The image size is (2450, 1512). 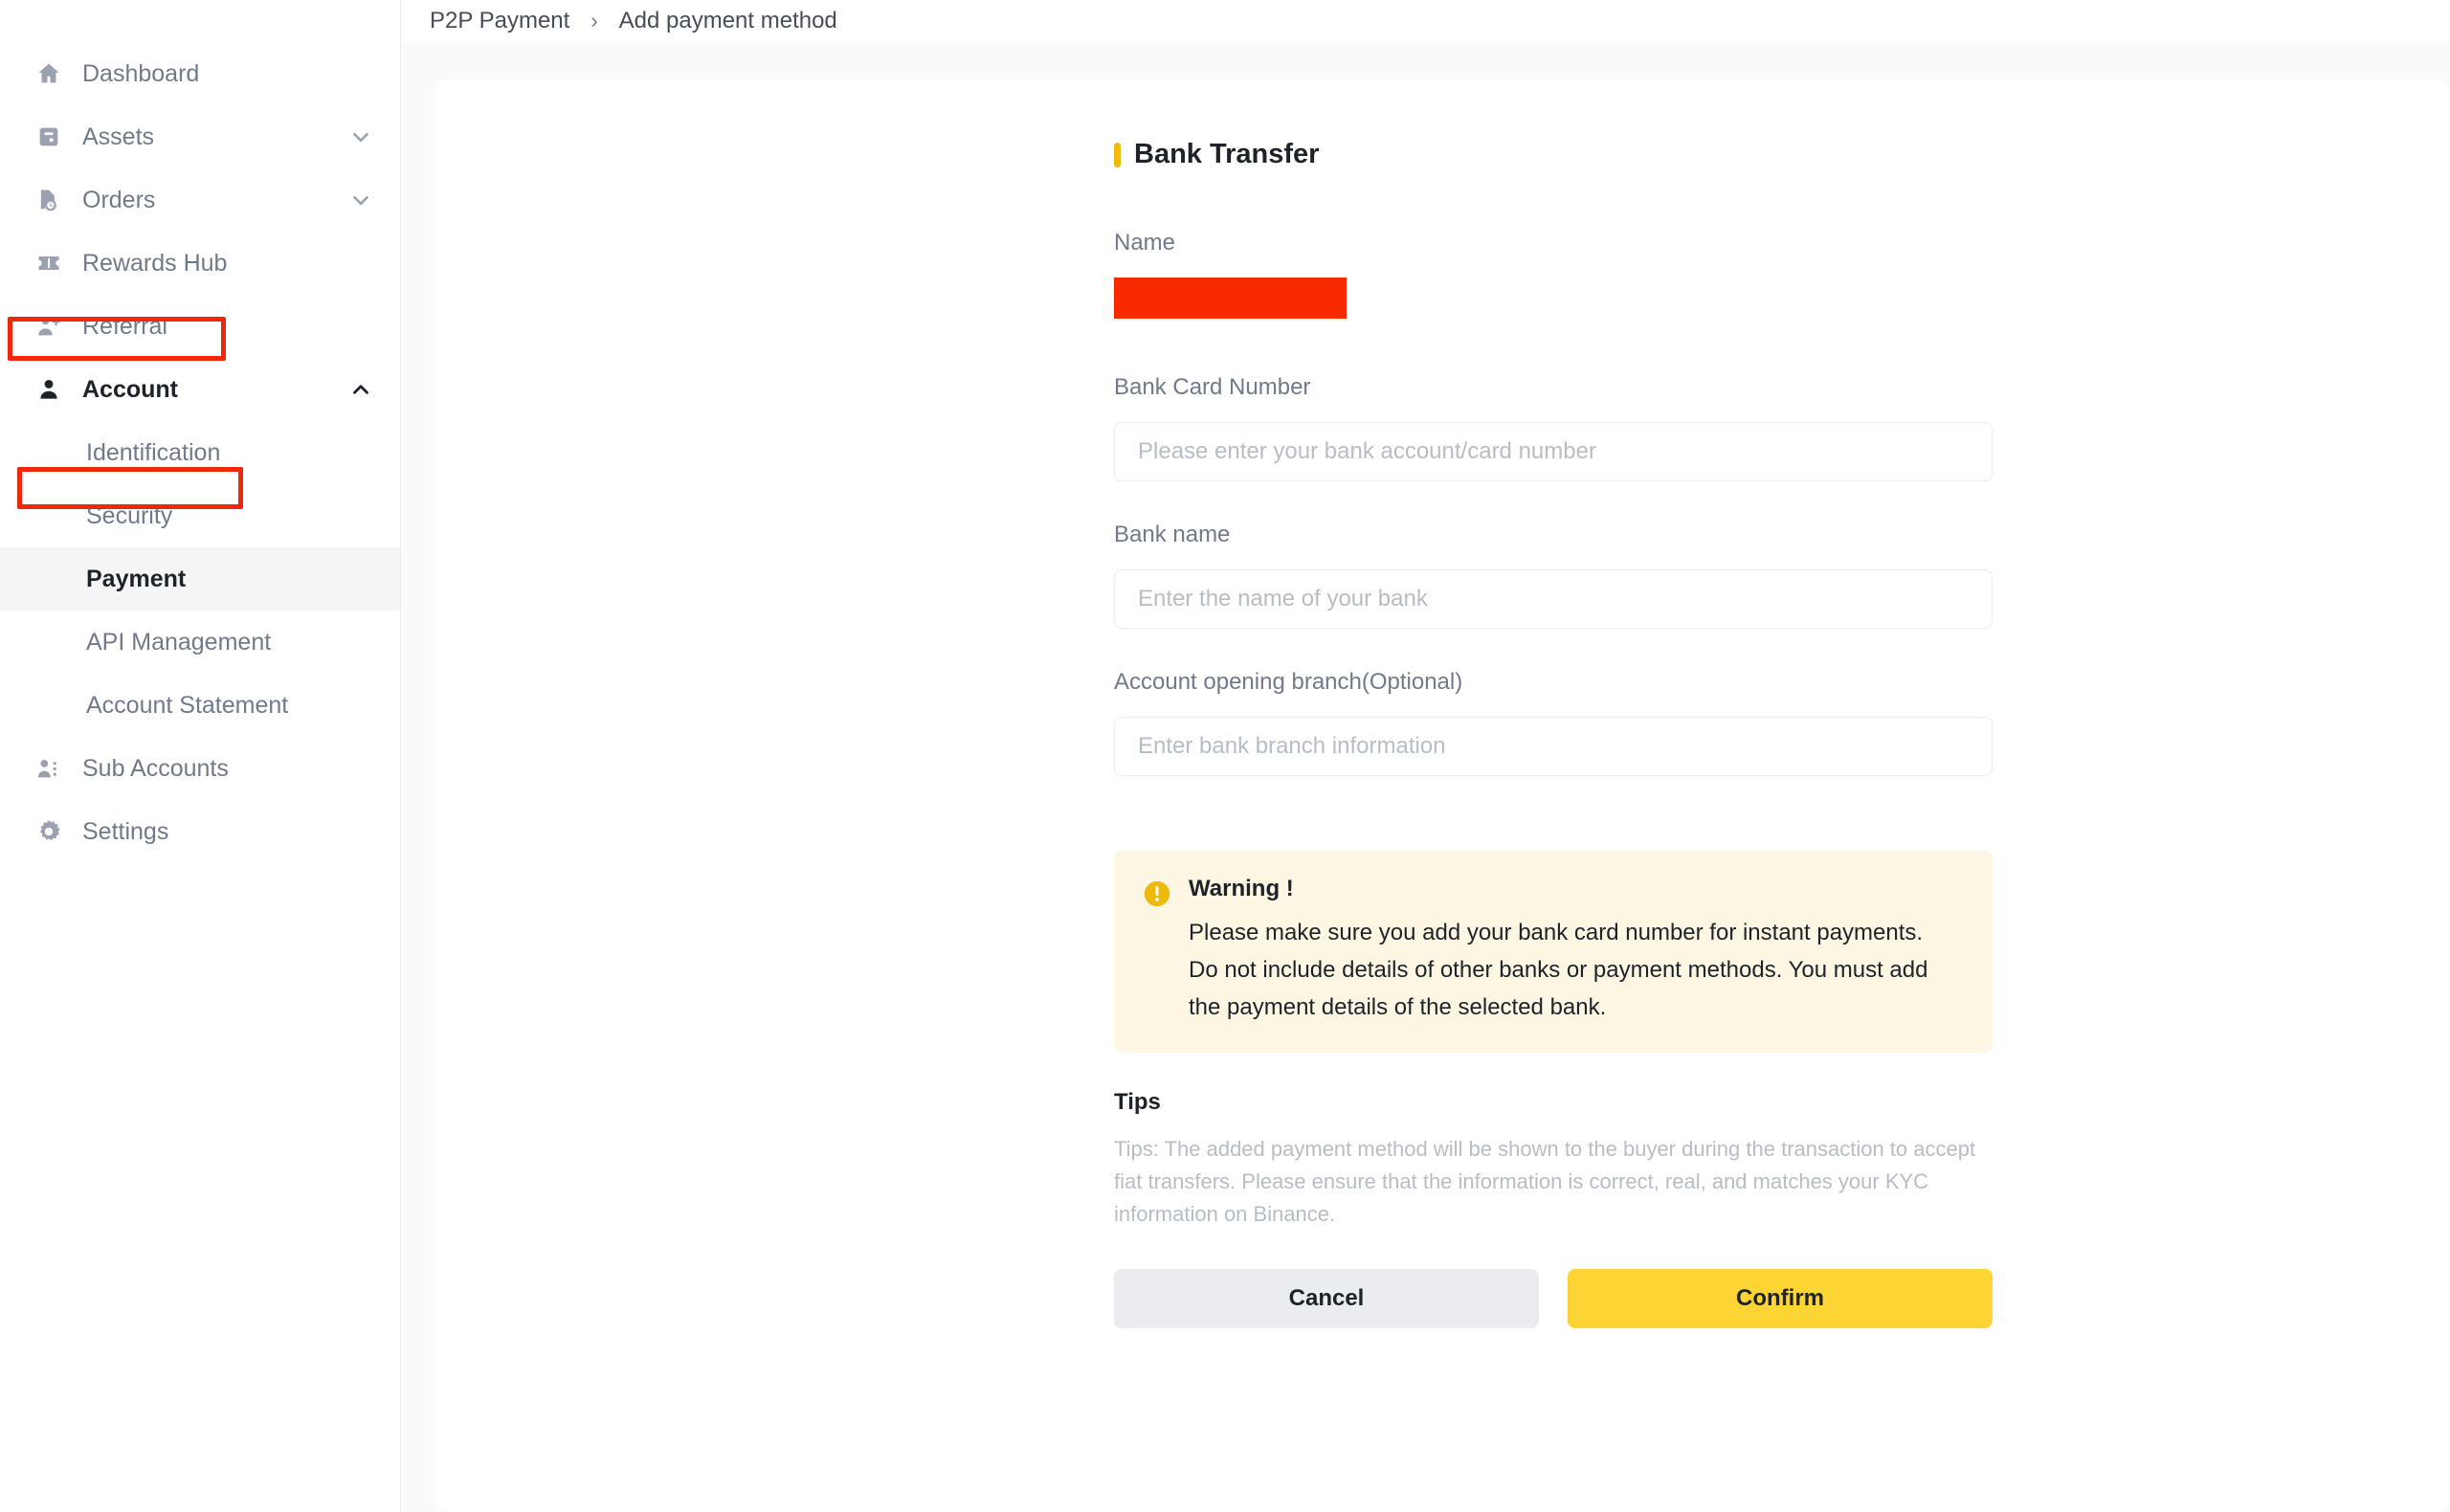 I want to click on sidebar-subitem-label: Security, so click(x=129, y=515).